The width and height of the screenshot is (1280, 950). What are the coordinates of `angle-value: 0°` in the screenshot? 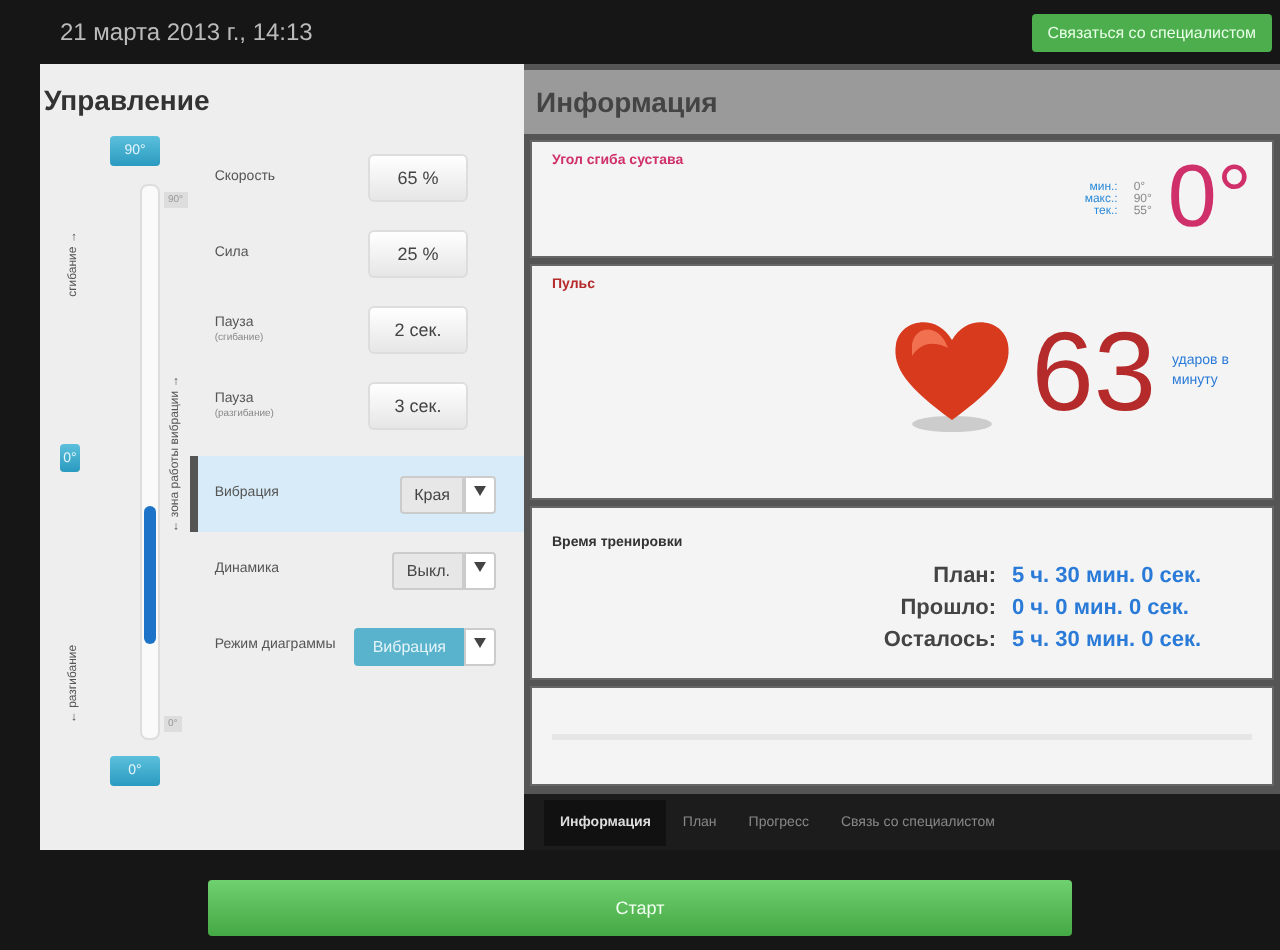 It's located at (1209, 199).